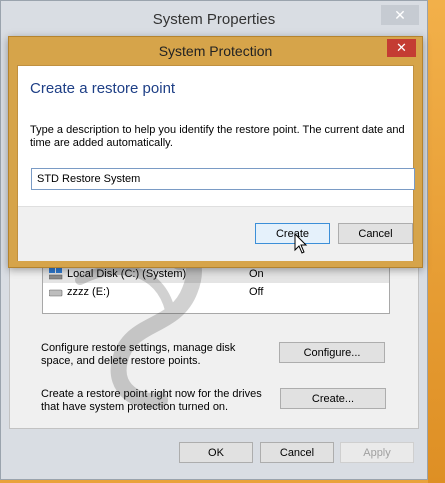 The height and width of the screenshot is (483, 445). I want to click on ok-button: OK, so click(216, 452).